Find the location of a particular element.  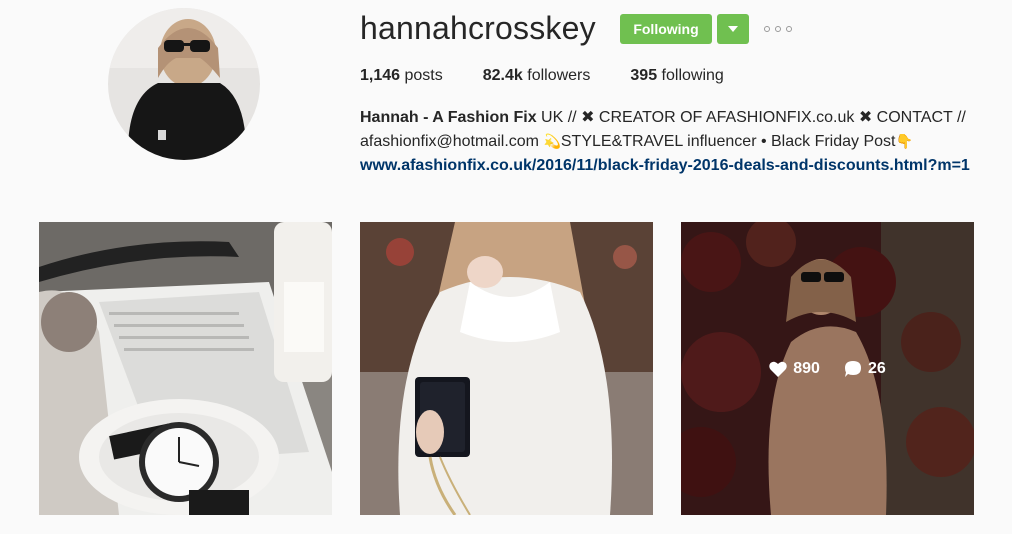

heart-icon is located at coordinates (778, 369).